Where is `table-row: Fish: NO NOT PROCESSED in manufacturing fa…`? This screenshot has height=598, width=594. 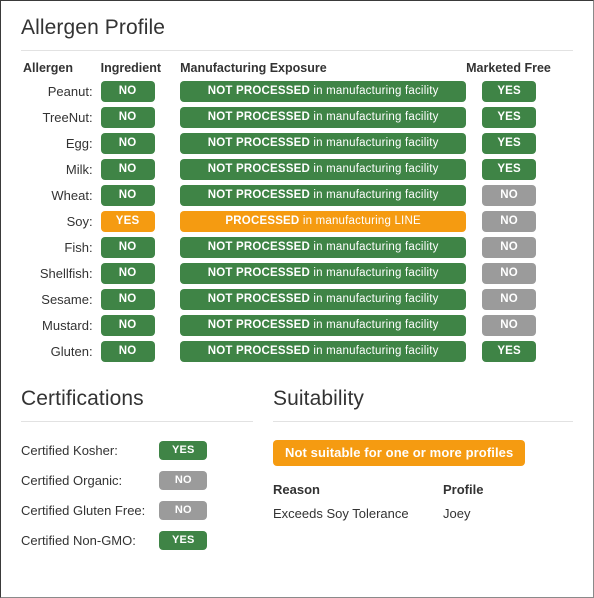
table-row: Fish: NO NOT PROCESSED in manufacturing fa… is located at coordinates (297, 250).